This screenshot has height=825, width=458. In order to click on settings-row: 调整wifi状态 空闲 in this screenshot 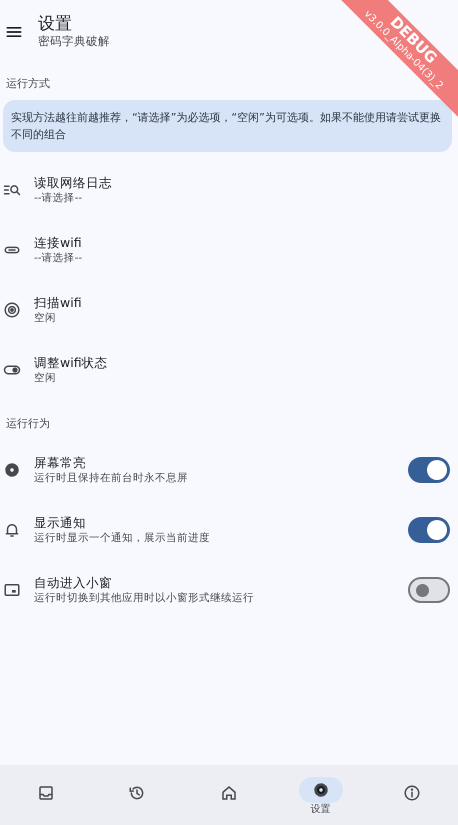, I will do `click(229, 370)`.